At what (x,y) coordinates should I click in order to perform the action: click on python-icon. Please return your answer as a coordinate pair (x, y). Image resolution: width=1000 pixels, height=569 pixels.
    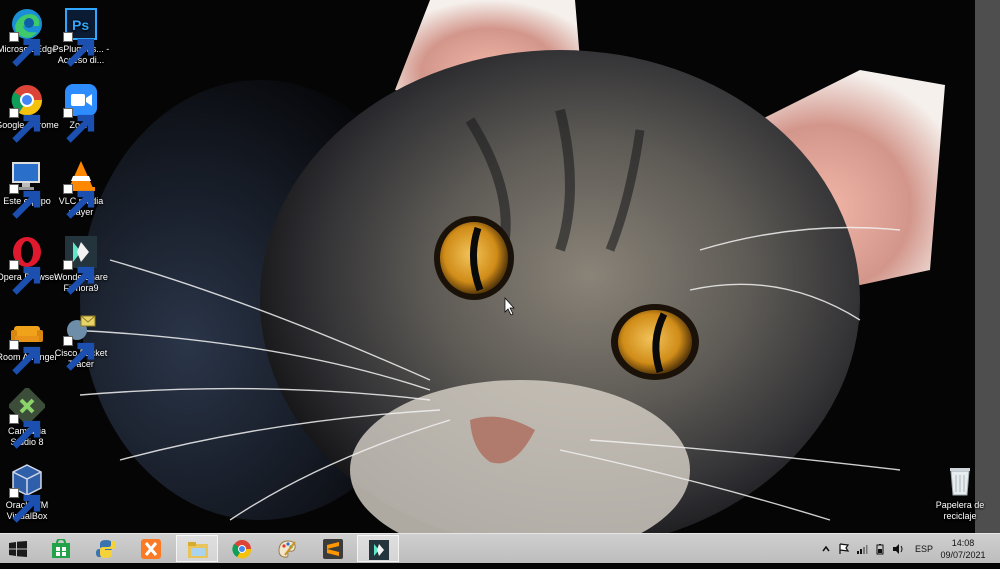
    Looking at the image, I should click on (106, 549).